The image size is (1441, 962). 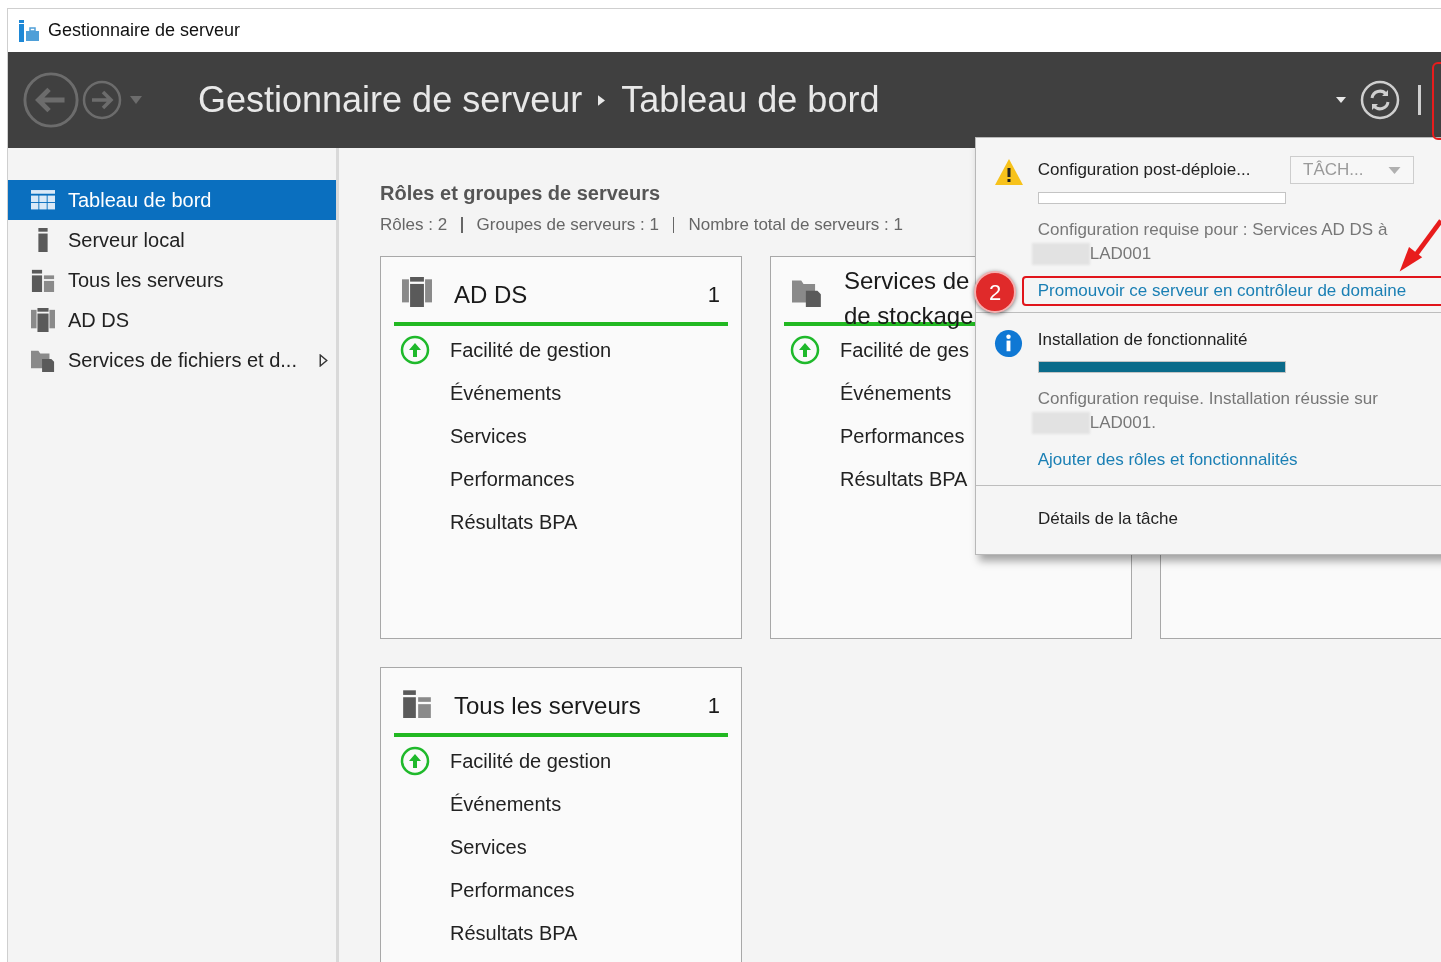 What do you see at coordinates (390, 100) in the screenshot?
I see `breadcrumb-link: Gestionnaire de serveur` at bounding box center [390, 100].